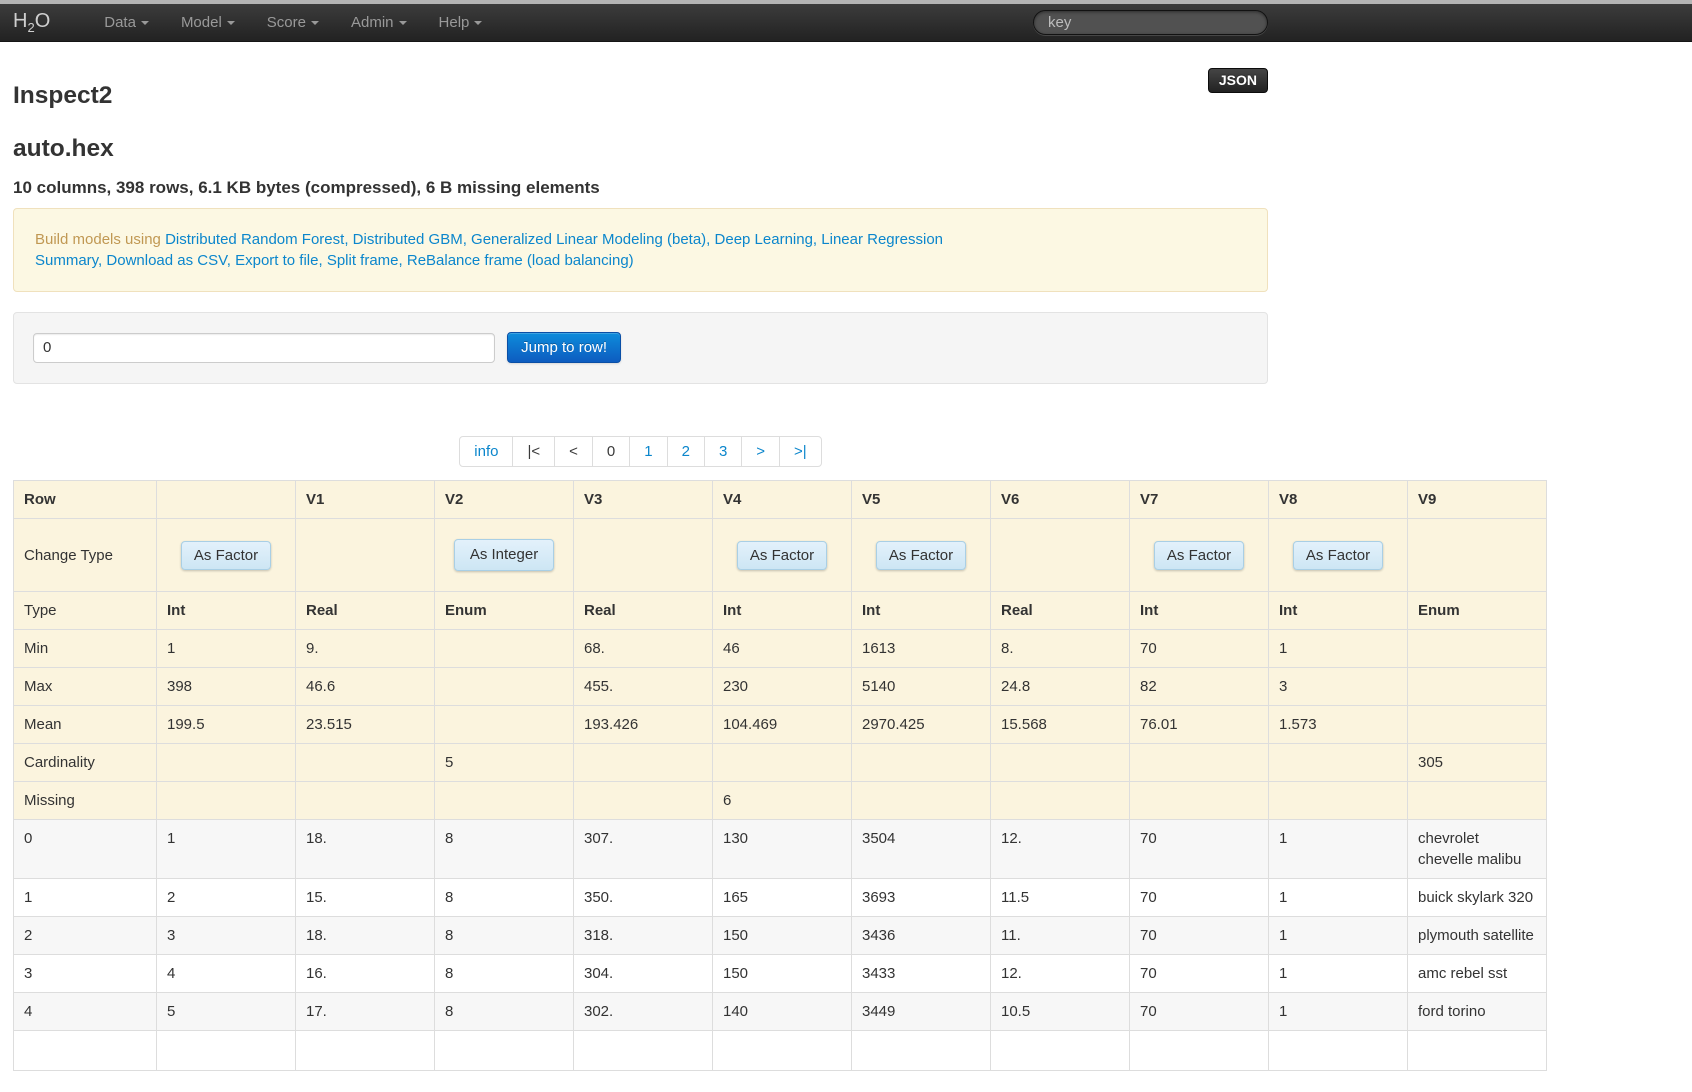  I want to click on as-integer-button: As Integer, so click(504, 555).